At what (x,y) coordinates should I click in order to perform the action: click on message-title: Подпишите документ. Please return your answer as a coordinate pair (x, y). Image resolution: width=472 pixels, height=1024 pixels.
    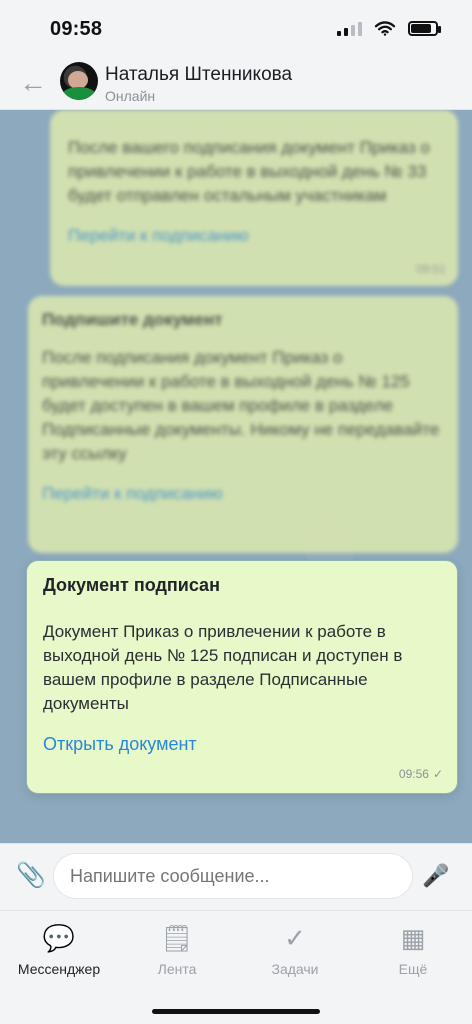
    Looking at the image, I should click on (132, 319).